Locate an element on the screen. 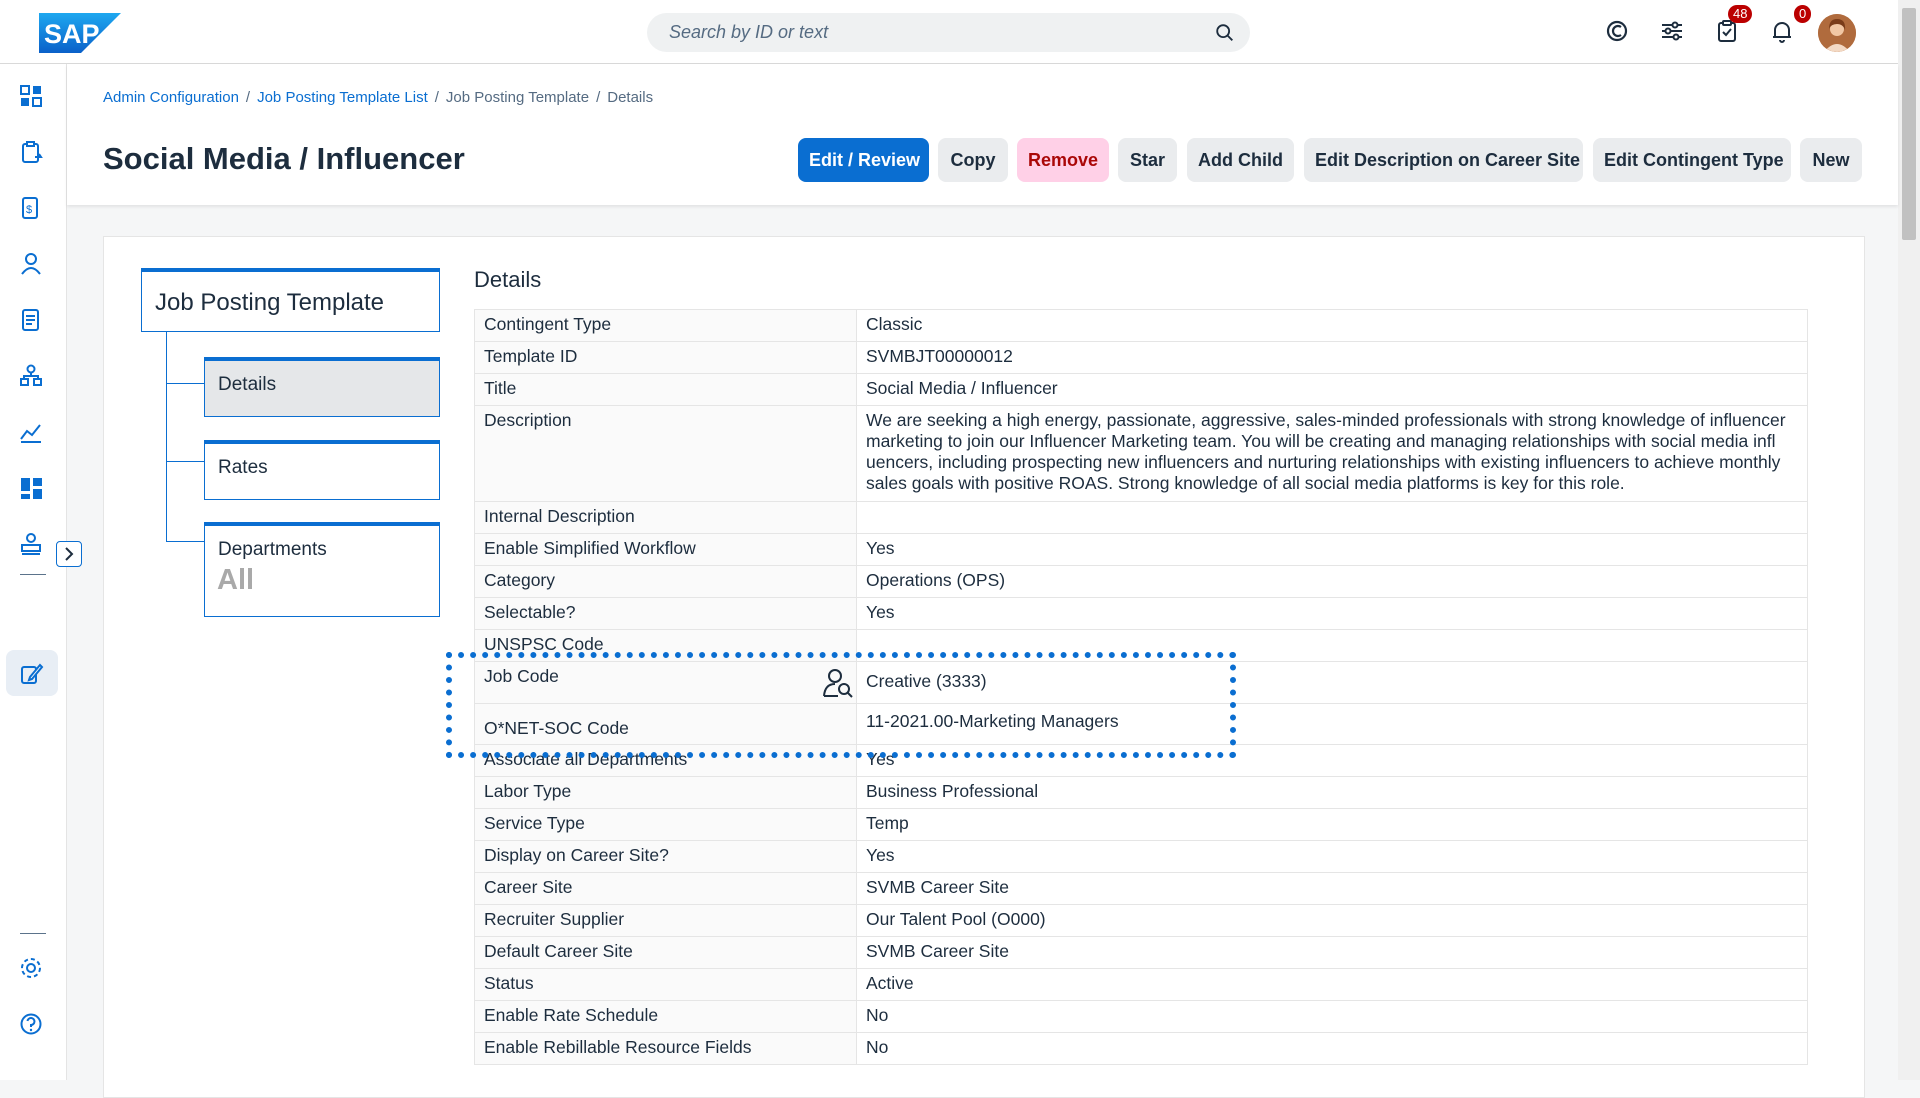 This screenshot has height=1098, width=1920. tree-connector-rates is located at coordinates (185, 461).